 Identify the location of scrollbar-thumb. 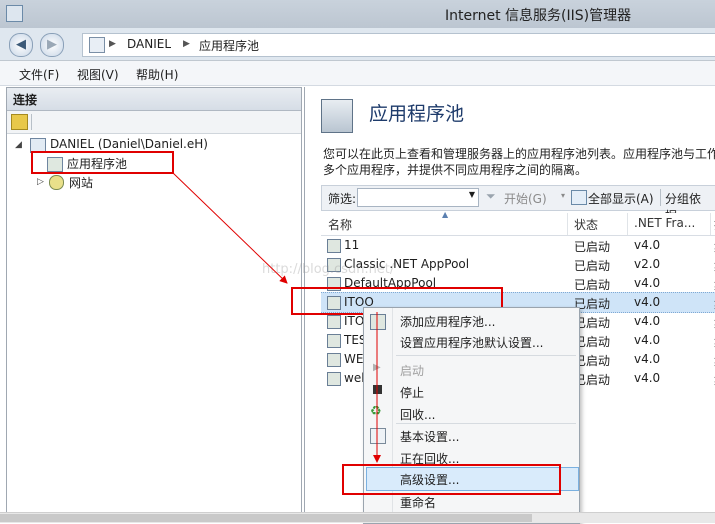
(266, 518).